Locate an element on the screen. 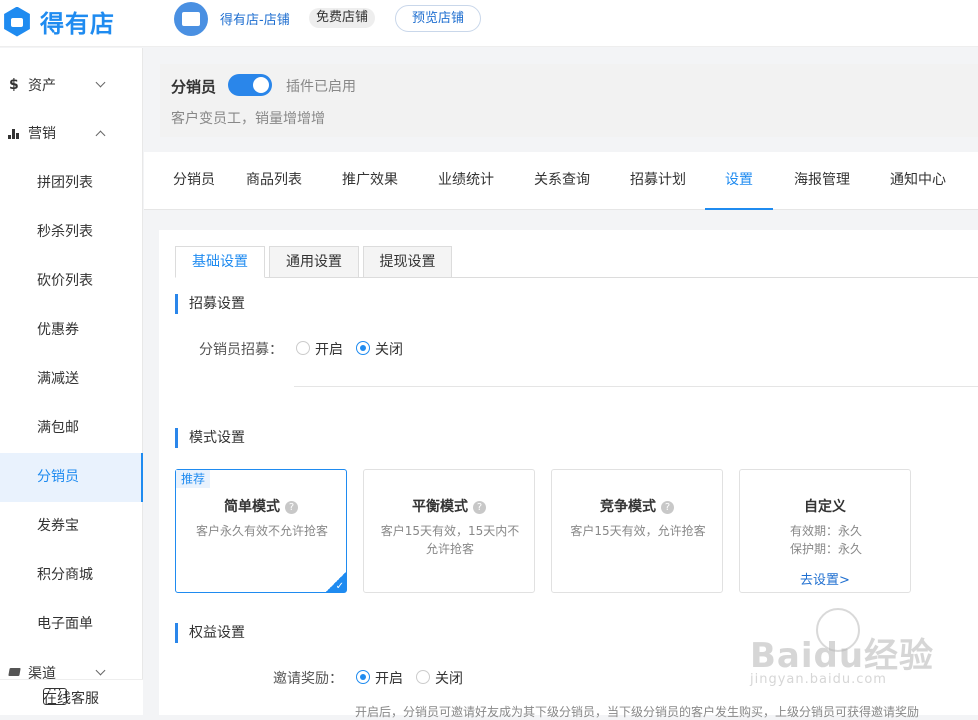  selected-check-icon is located at coordinates (336, 582).